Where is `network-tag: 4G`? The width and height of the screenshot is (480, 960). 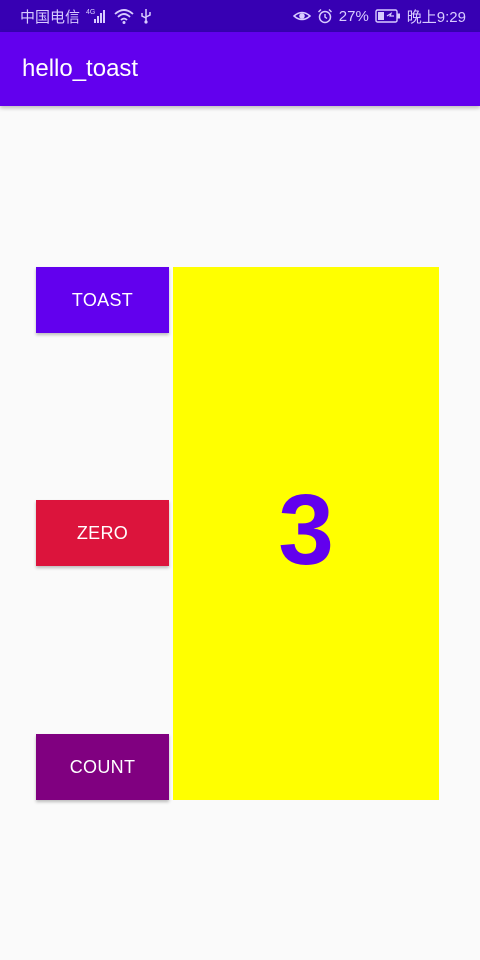
network-tag: 4G is located at coordinates (90, 12).